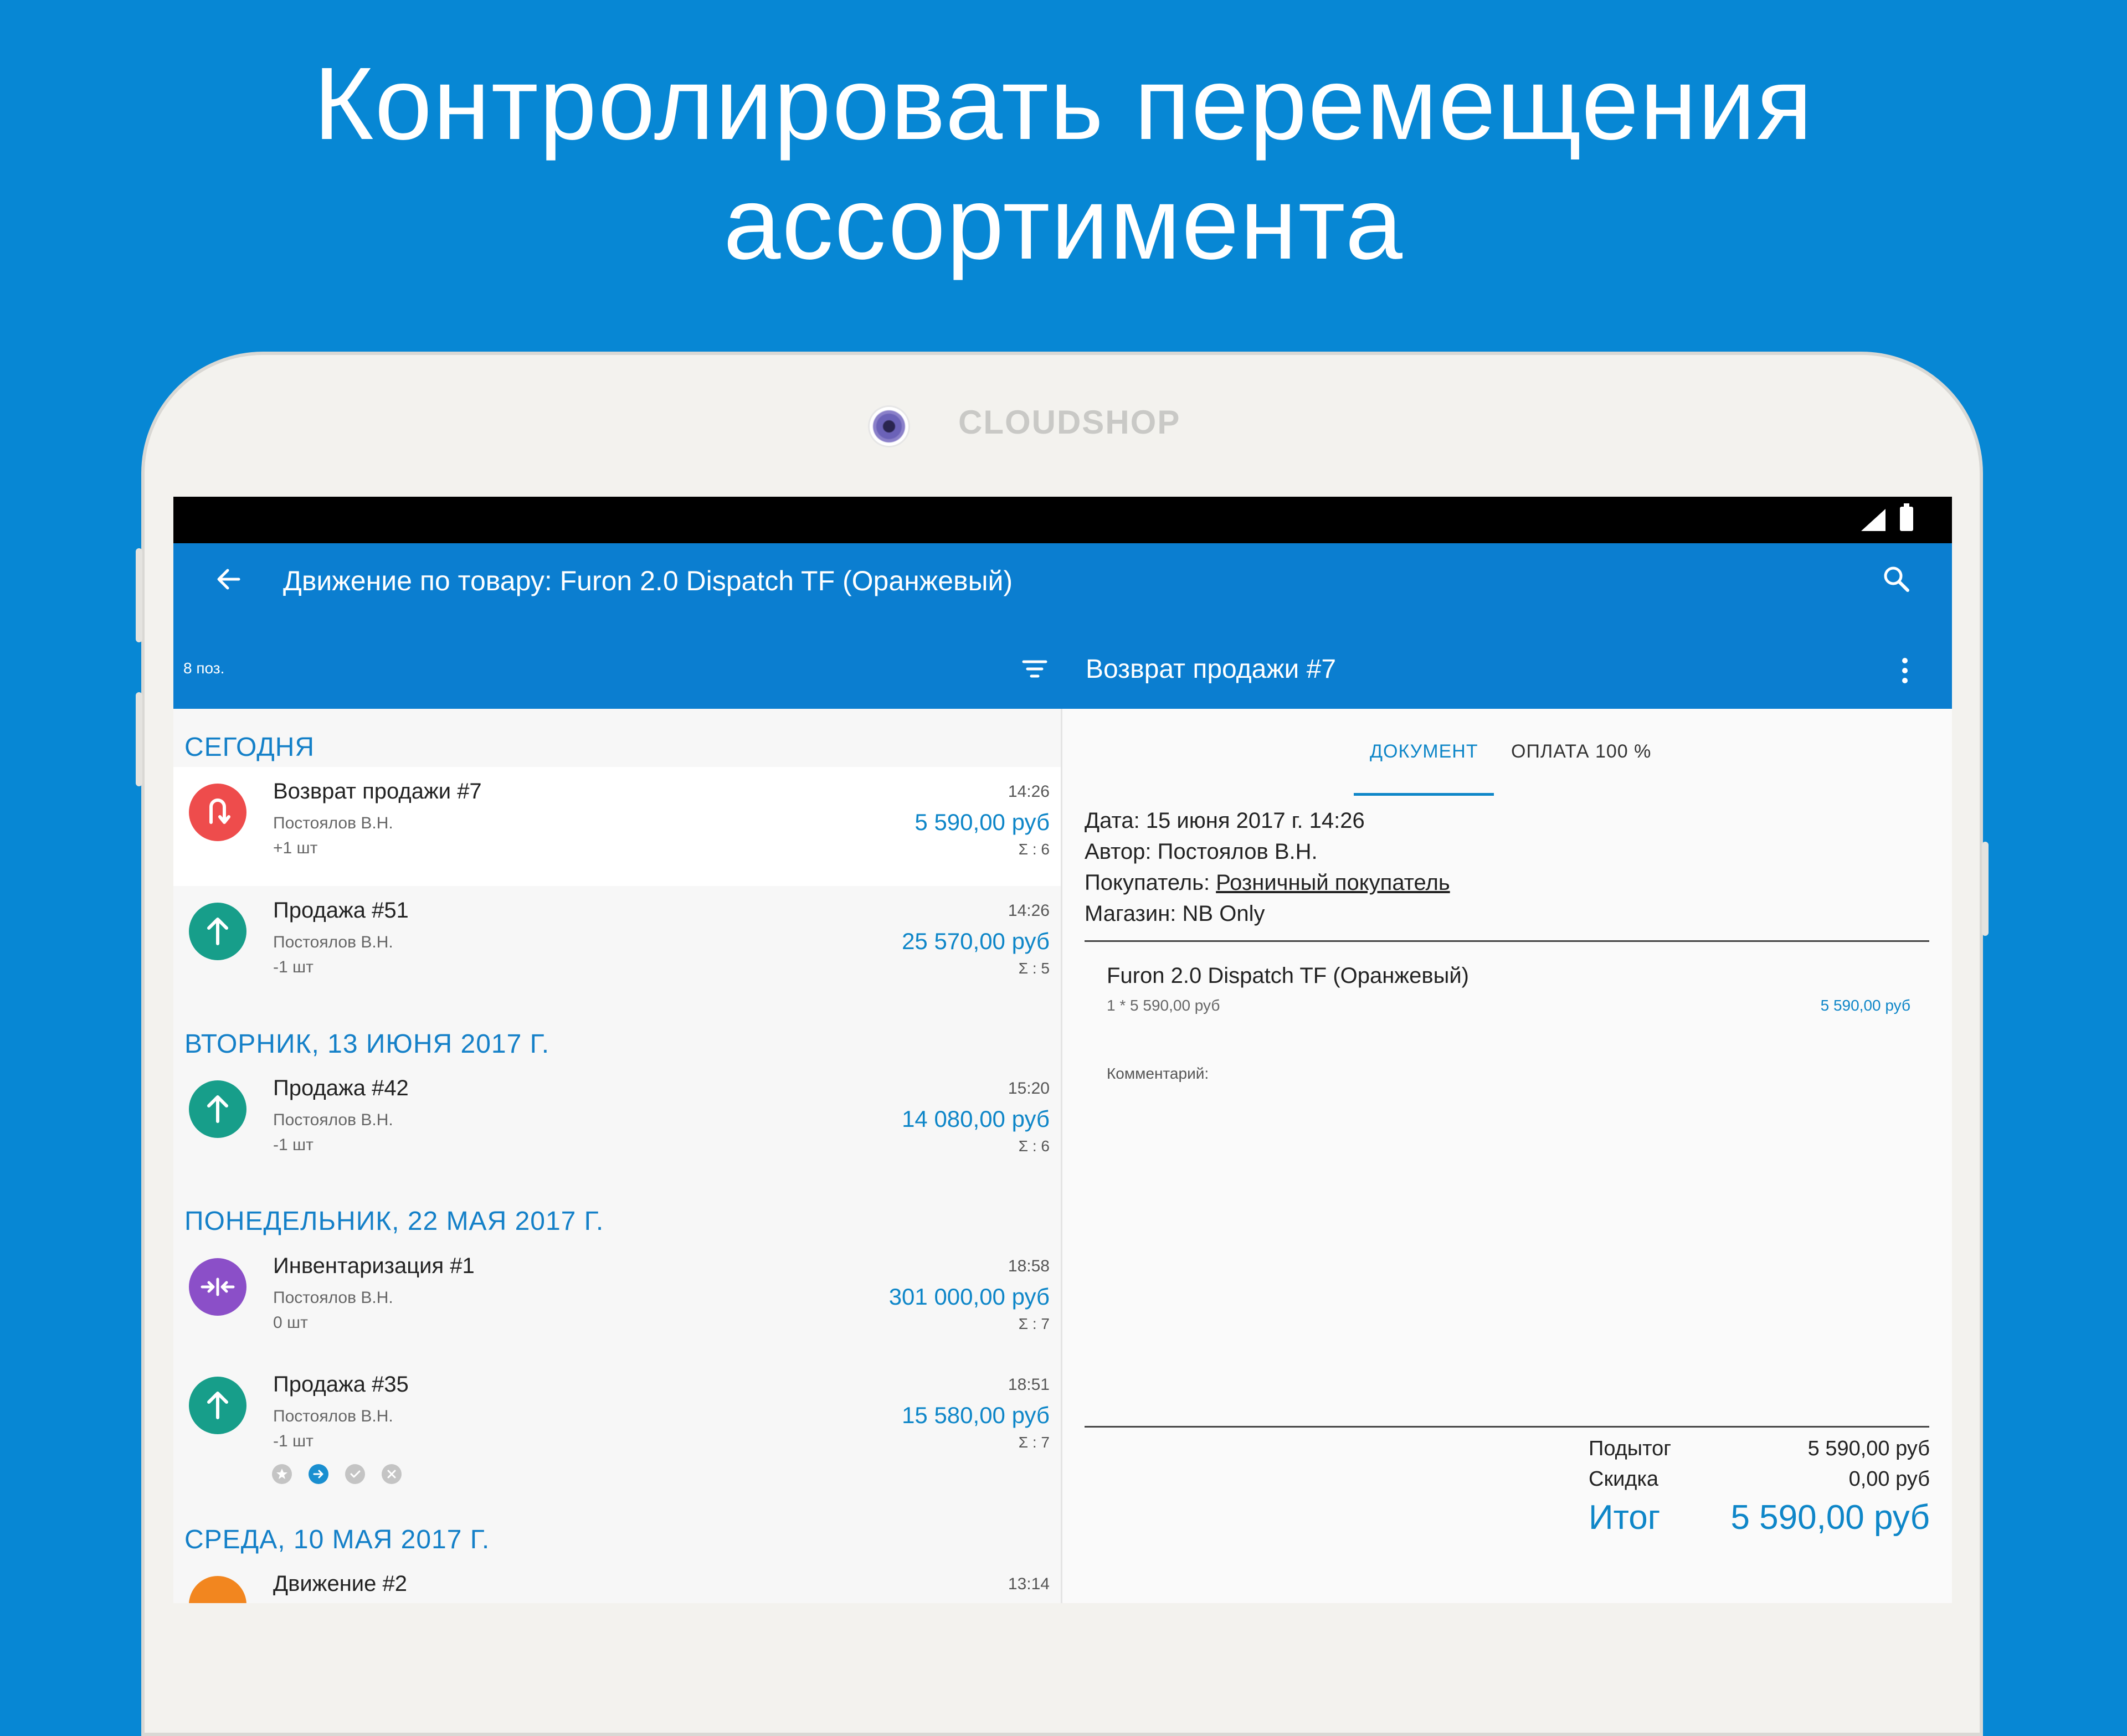  What do you see at coordinates (1151, 882) in the screenshot?
I see `buyer-prefix: Покупатель:` at bounding box center [1151, 882].